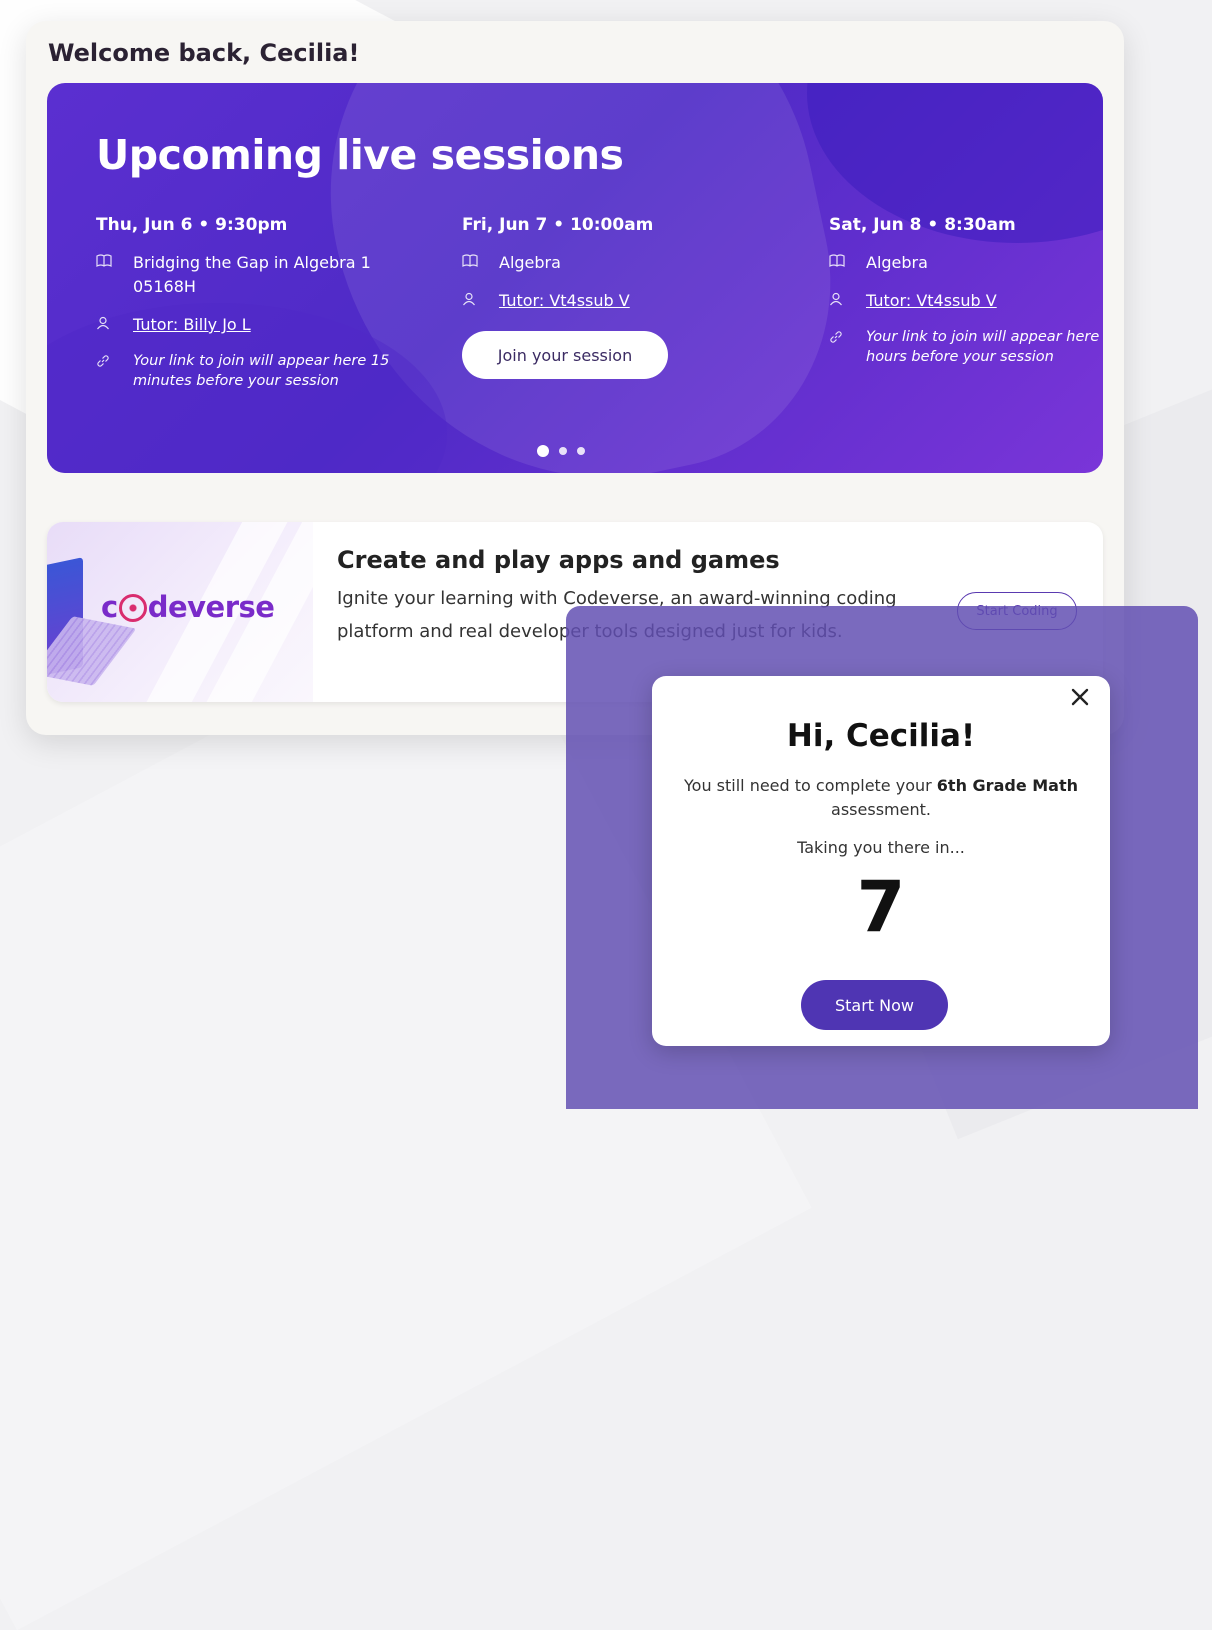  I want to click on modal-message-text: assessment., so click(881, 809).